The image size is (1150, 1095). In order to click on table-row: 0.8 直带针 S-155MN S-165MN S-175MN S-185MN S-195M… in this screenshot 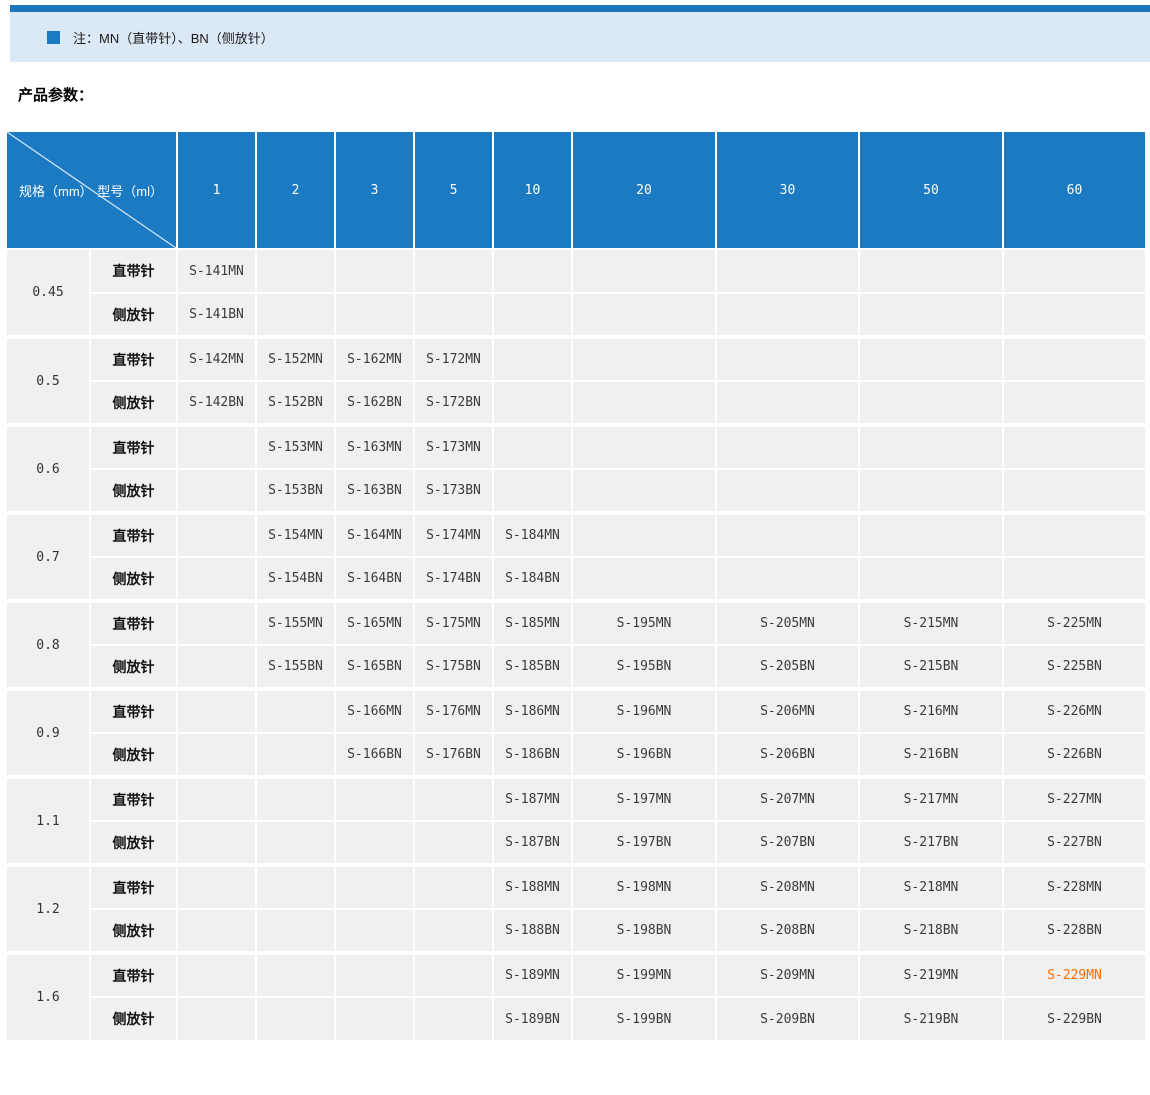, I will do `click(576, 644)`.